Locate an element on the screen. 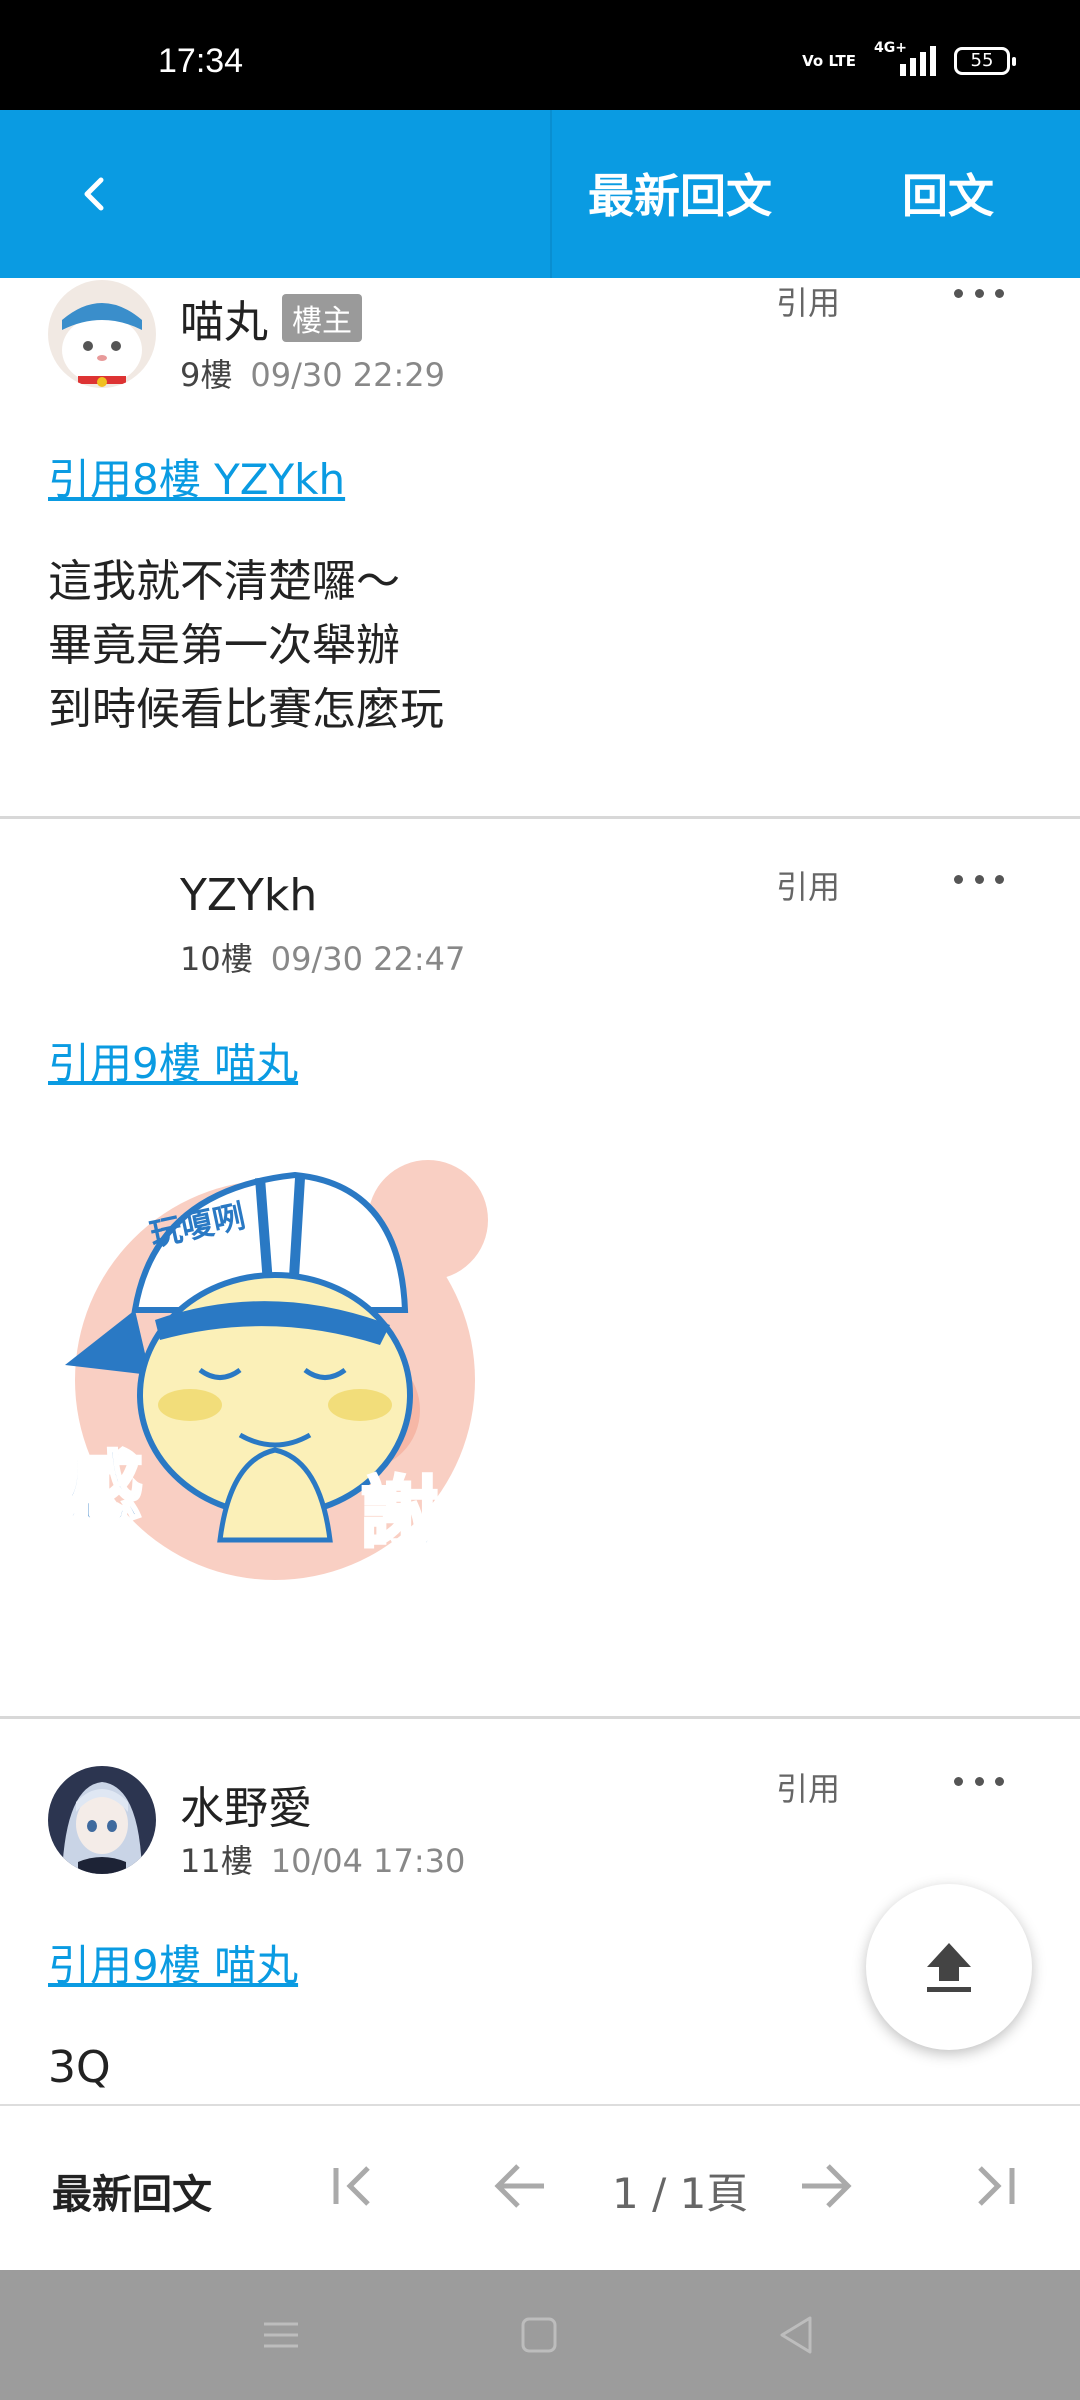 This screenshot has height=2400, width=1080. post-meta: 10樓 09/30 22:47 is located at coordinates (322, 957).